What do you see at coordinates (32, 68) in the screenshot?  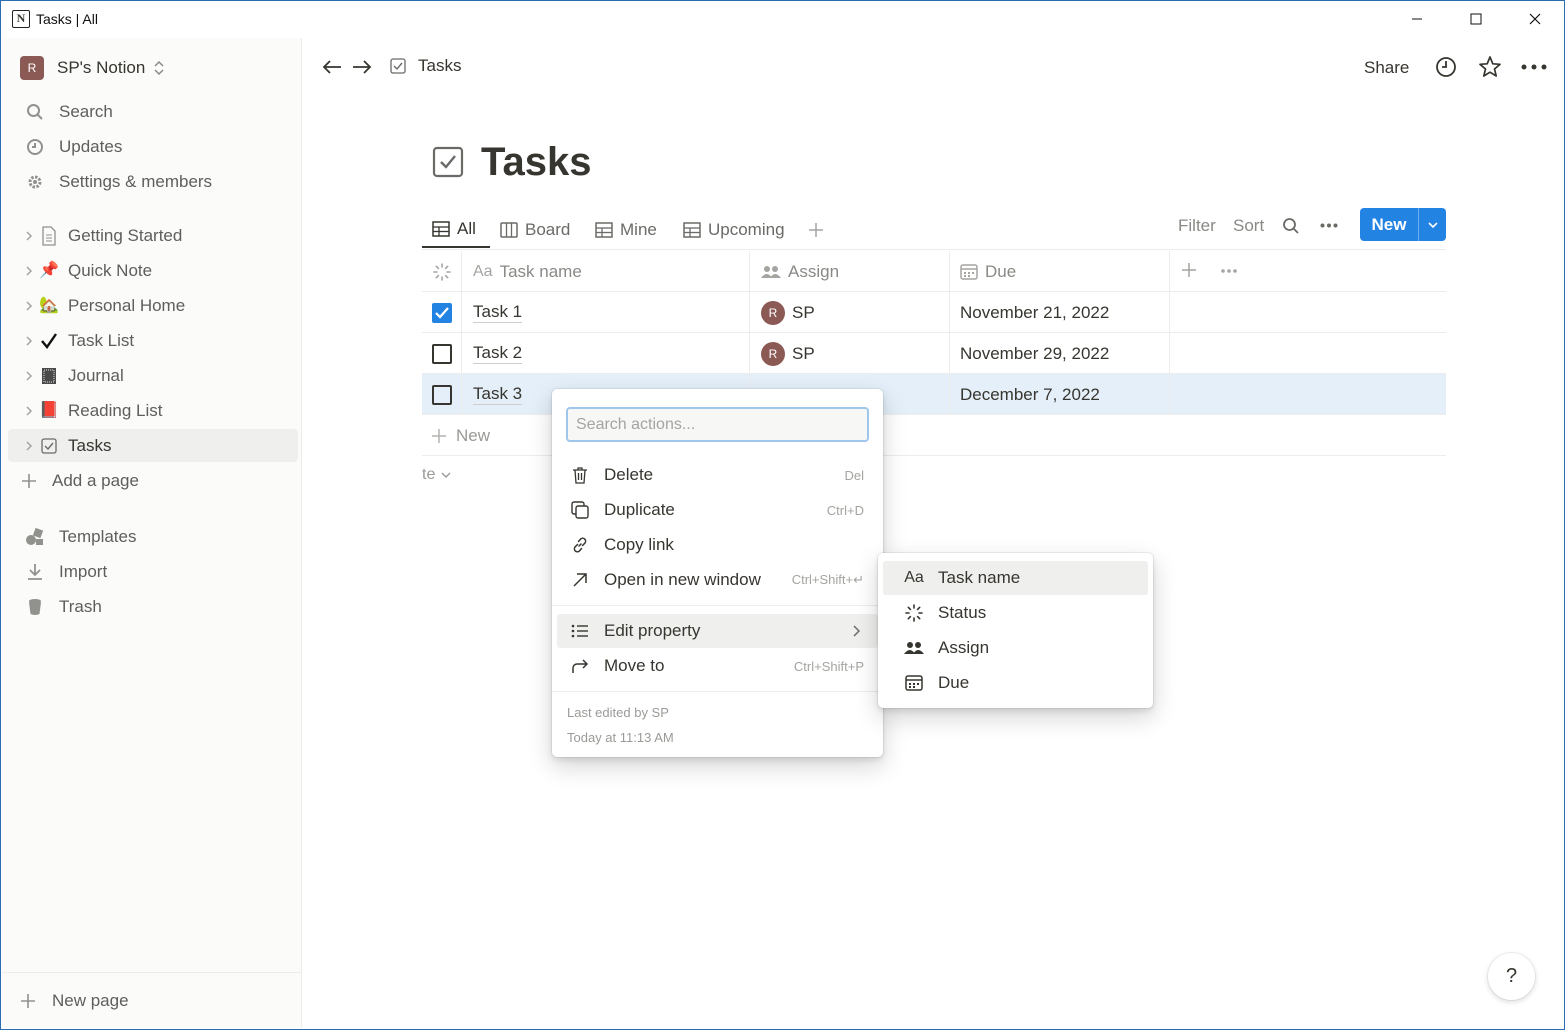 I see `workspace-avatar: R` at bounding box center [32, 68].